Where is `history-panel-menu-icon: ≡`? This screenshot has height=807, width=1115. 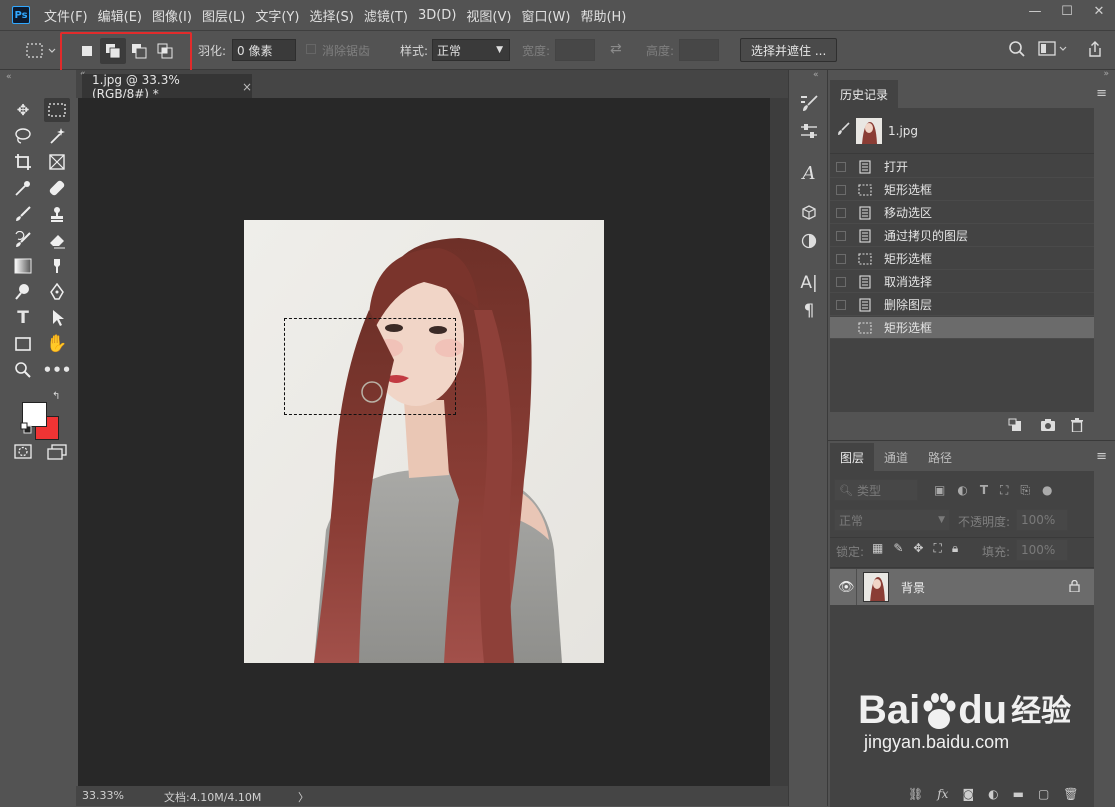 history-panel-menu-icon: ≡ is located at coordinates (1101, 93).